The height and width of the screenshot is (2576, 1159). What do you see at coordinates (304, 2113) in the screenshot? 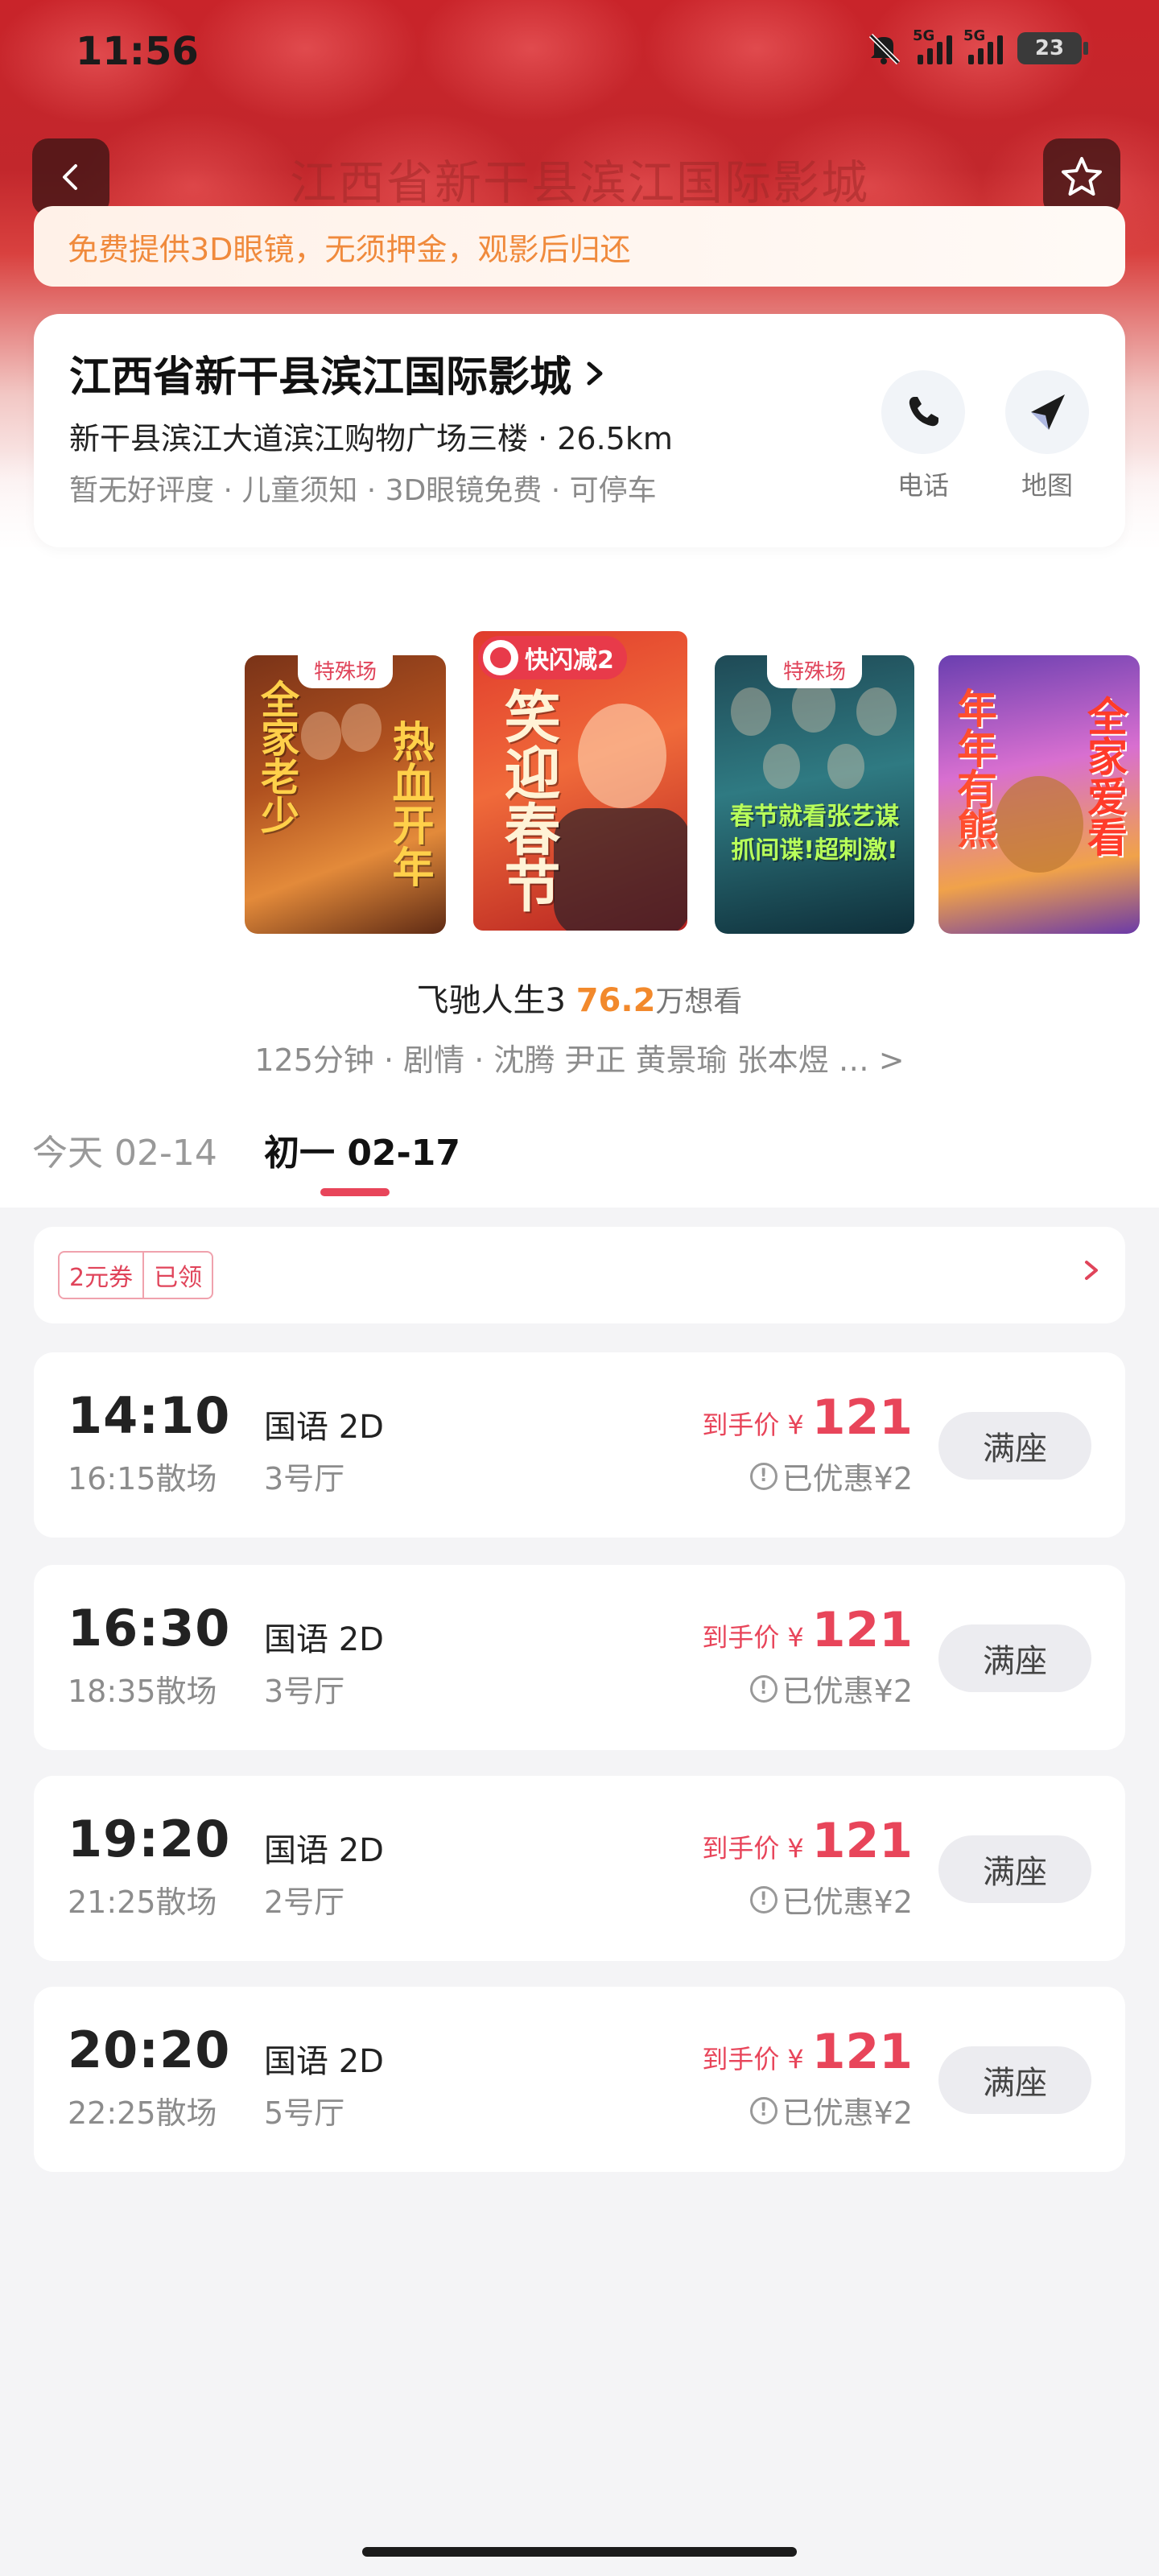
I see `show-hall: 5号厅` at bounding box center [304, 2113].